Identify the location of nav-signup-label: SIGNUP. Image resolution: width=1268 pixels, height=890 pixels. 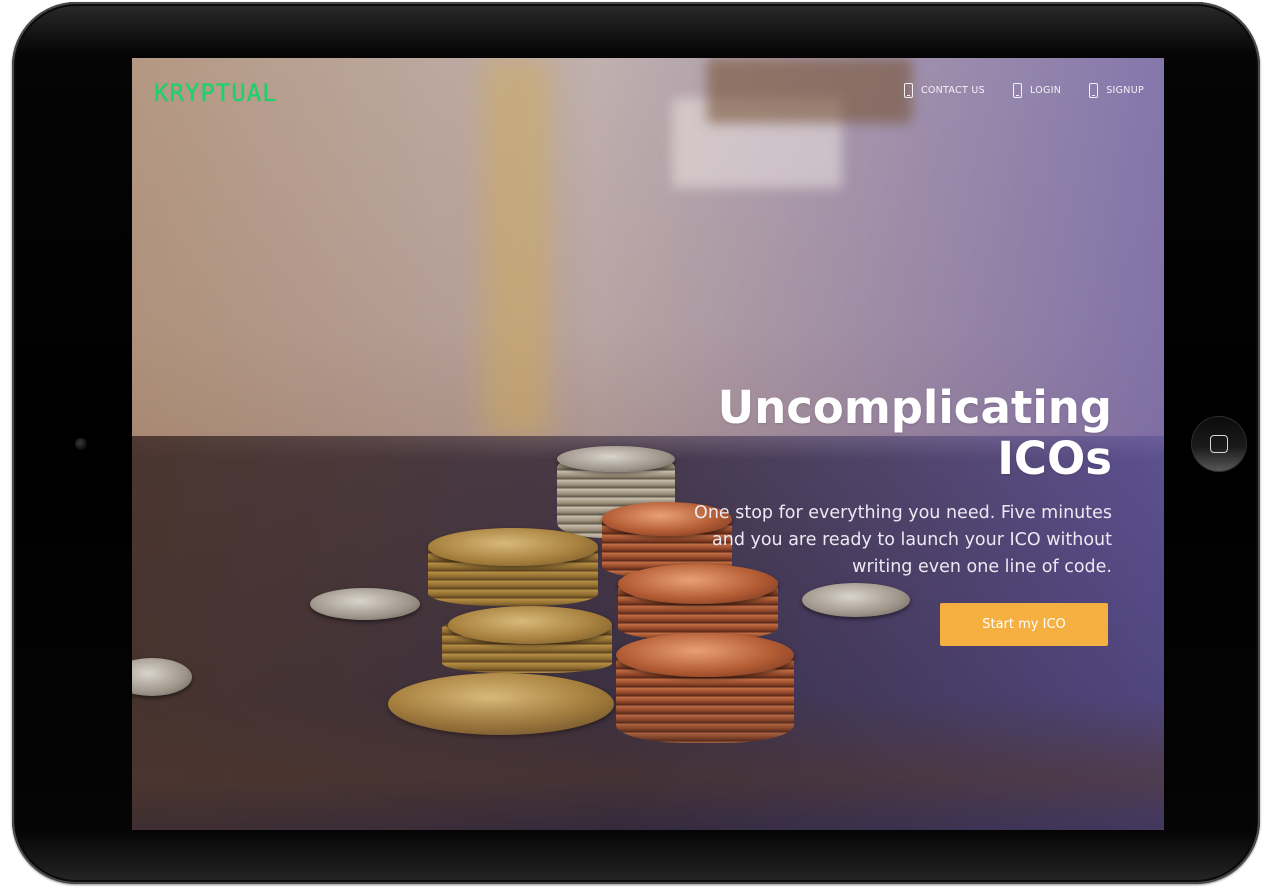
(1125, 90).